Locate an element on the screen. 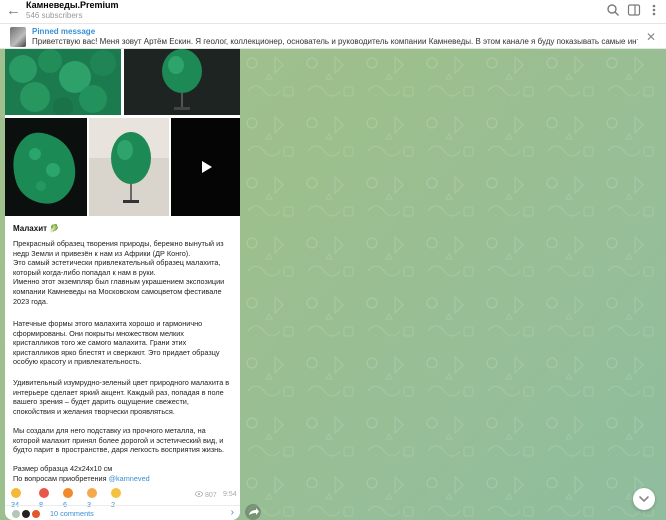  chevron-down-icon is located at coordinates (644, 499).